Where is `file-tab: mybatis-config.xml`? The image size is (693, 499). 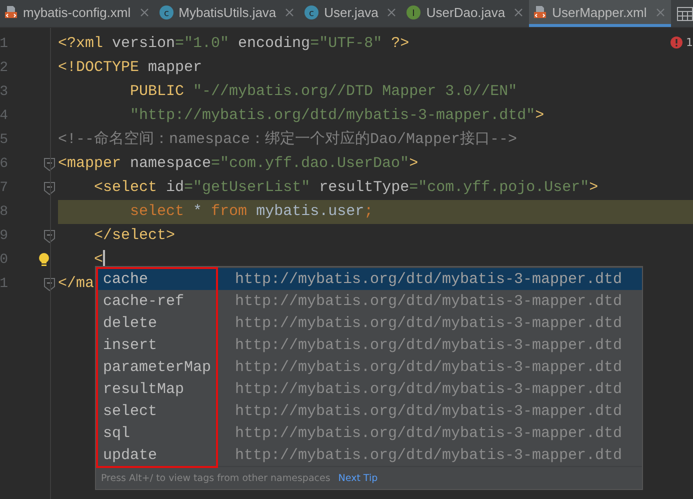 file-tab: mybatis-config.xml is located at coordinates (77, 13).